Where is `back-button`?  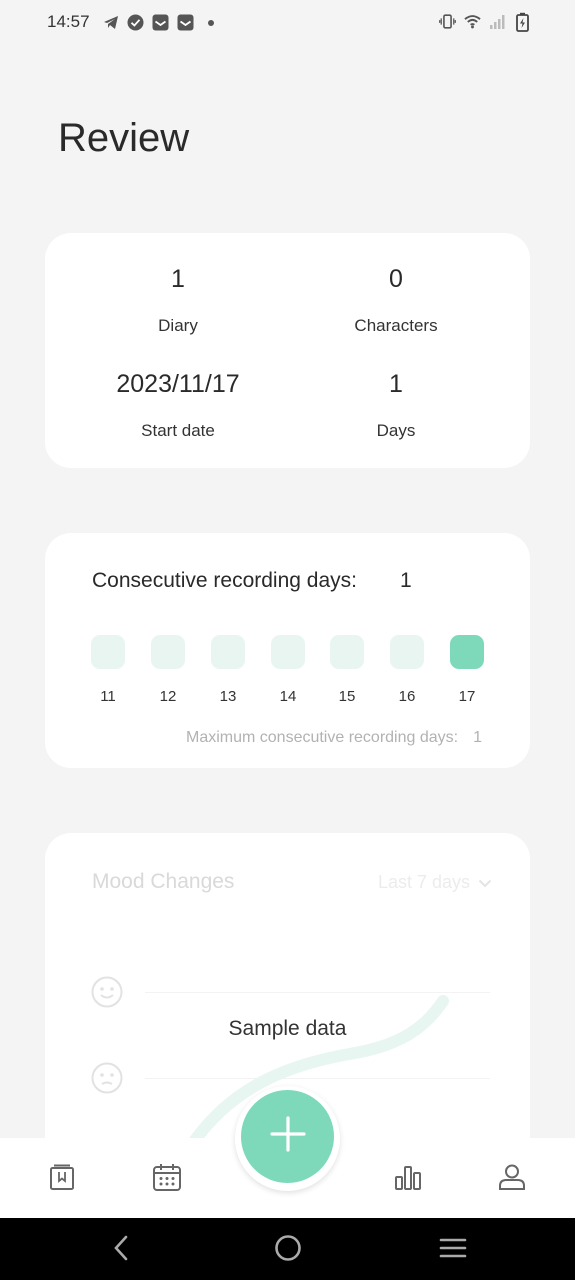
back-button is located at coordinates (121, 1250).